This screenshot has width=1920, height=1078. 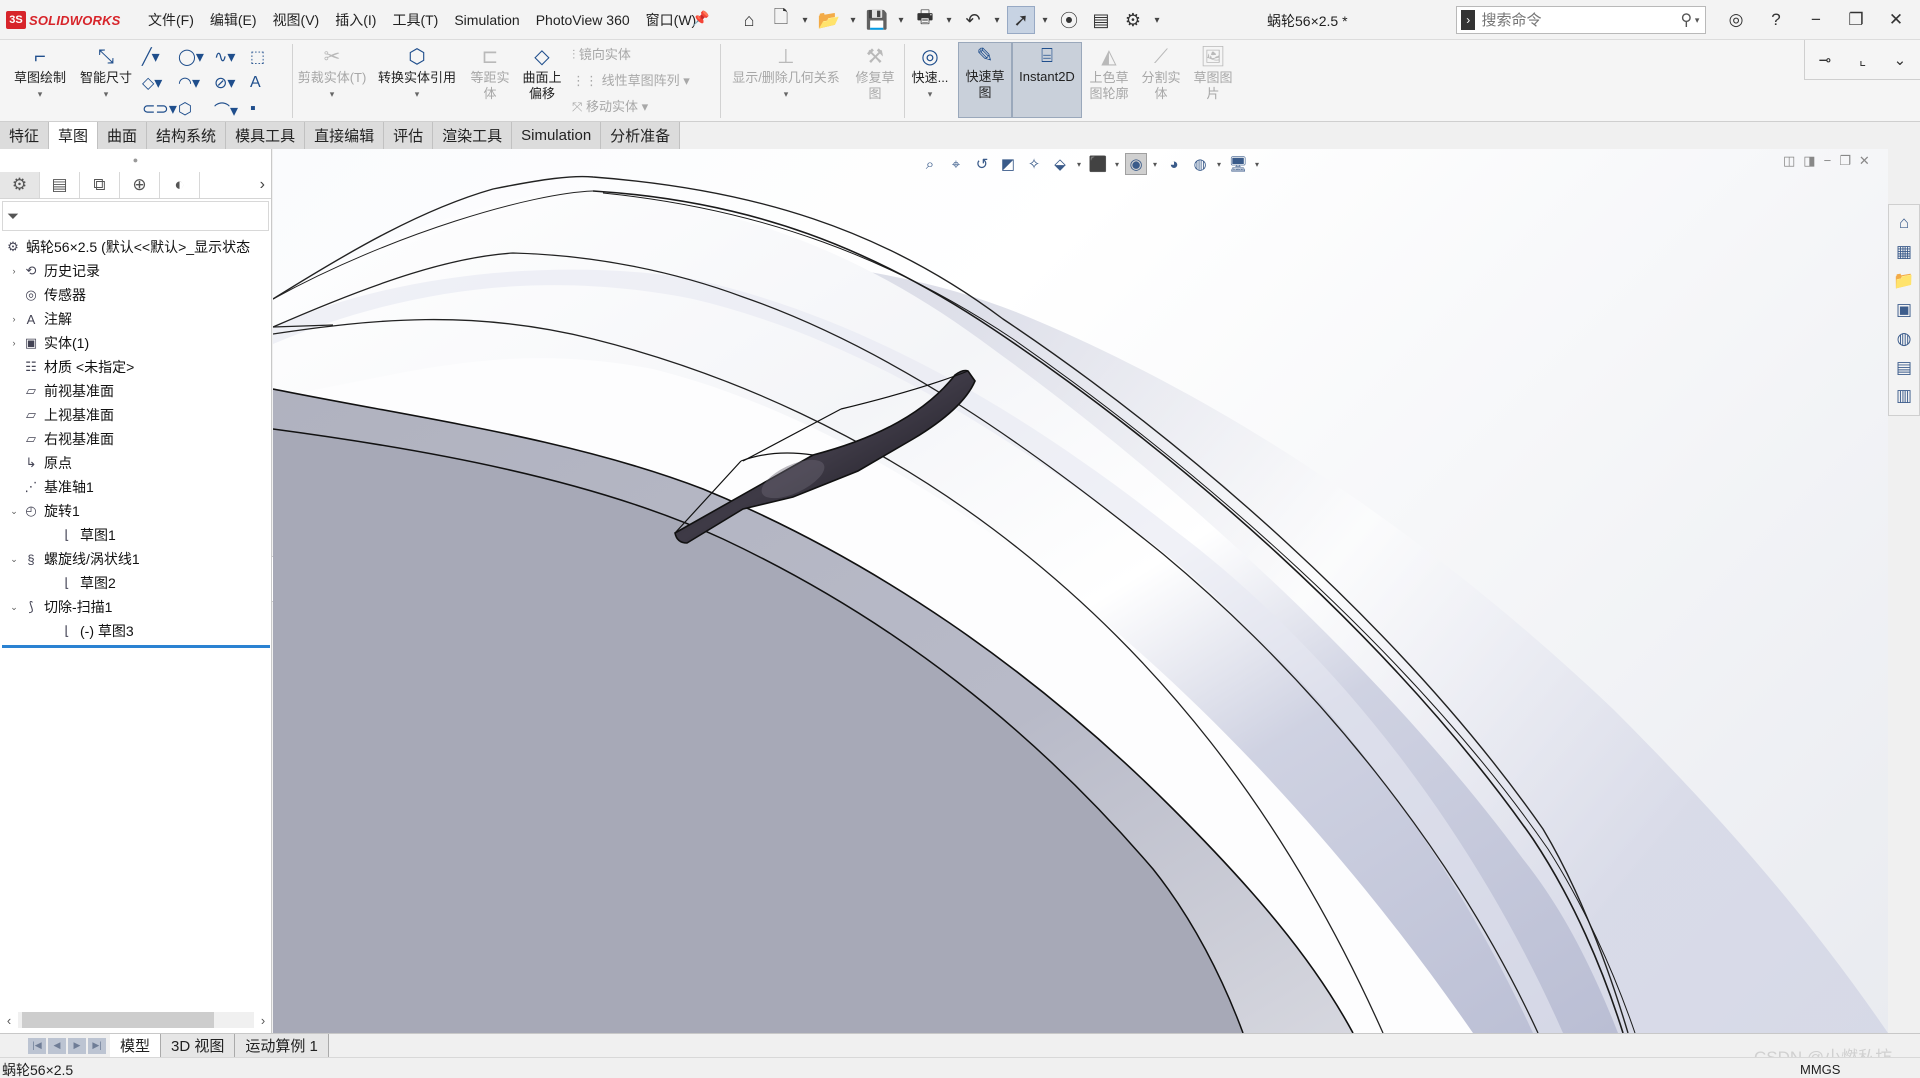 What do you see at coordinates (631, 55) in the screenshot?
I see `mirror-entities-item: ⫶ 镜向实体` at bounding box center [631, 55].